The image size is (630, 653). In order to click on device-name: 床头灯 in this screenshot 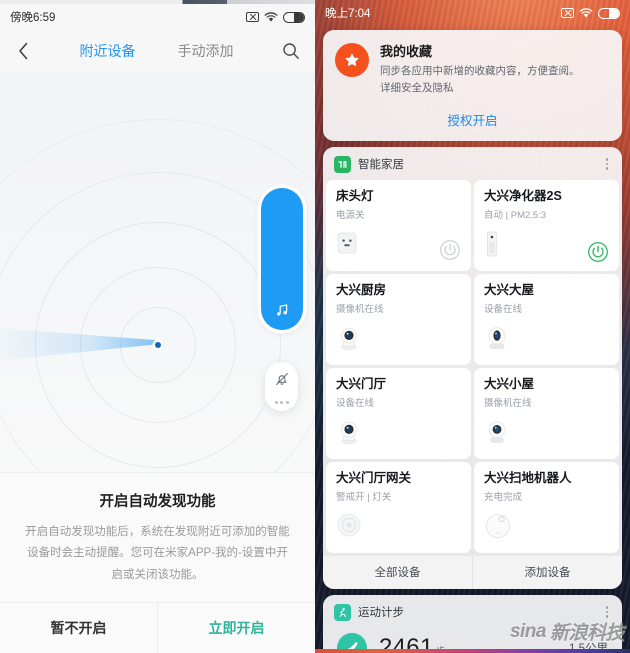, I will do `click(355, 195)`.